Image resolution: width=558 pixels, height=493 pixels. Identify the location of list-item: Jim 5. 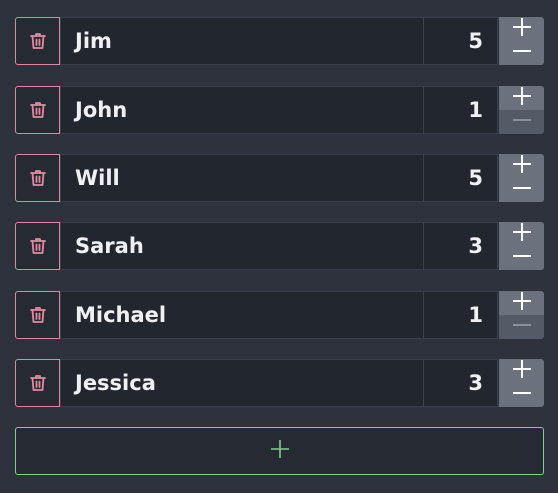
(279, 41).